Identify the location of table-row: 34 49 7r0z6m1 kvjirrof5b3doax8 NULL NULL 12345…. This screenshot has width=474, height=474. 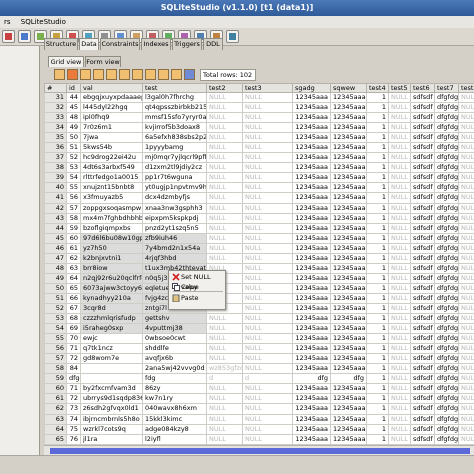
(259, 128).